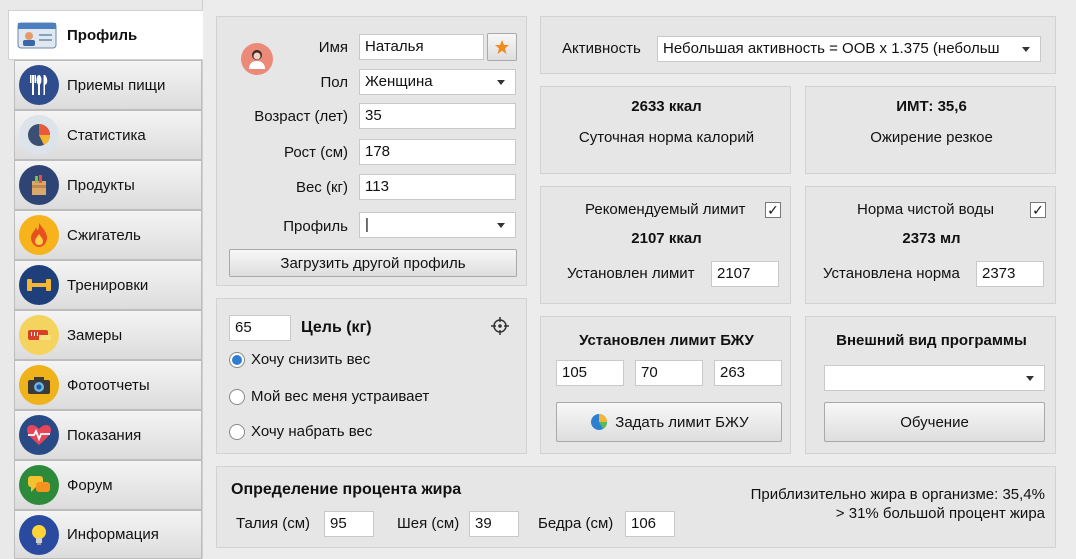 This screenshot has width=1076, height=559. Describe the element at coordinates (39, 385) in the screenshot. I see `camera-icon` at that location.